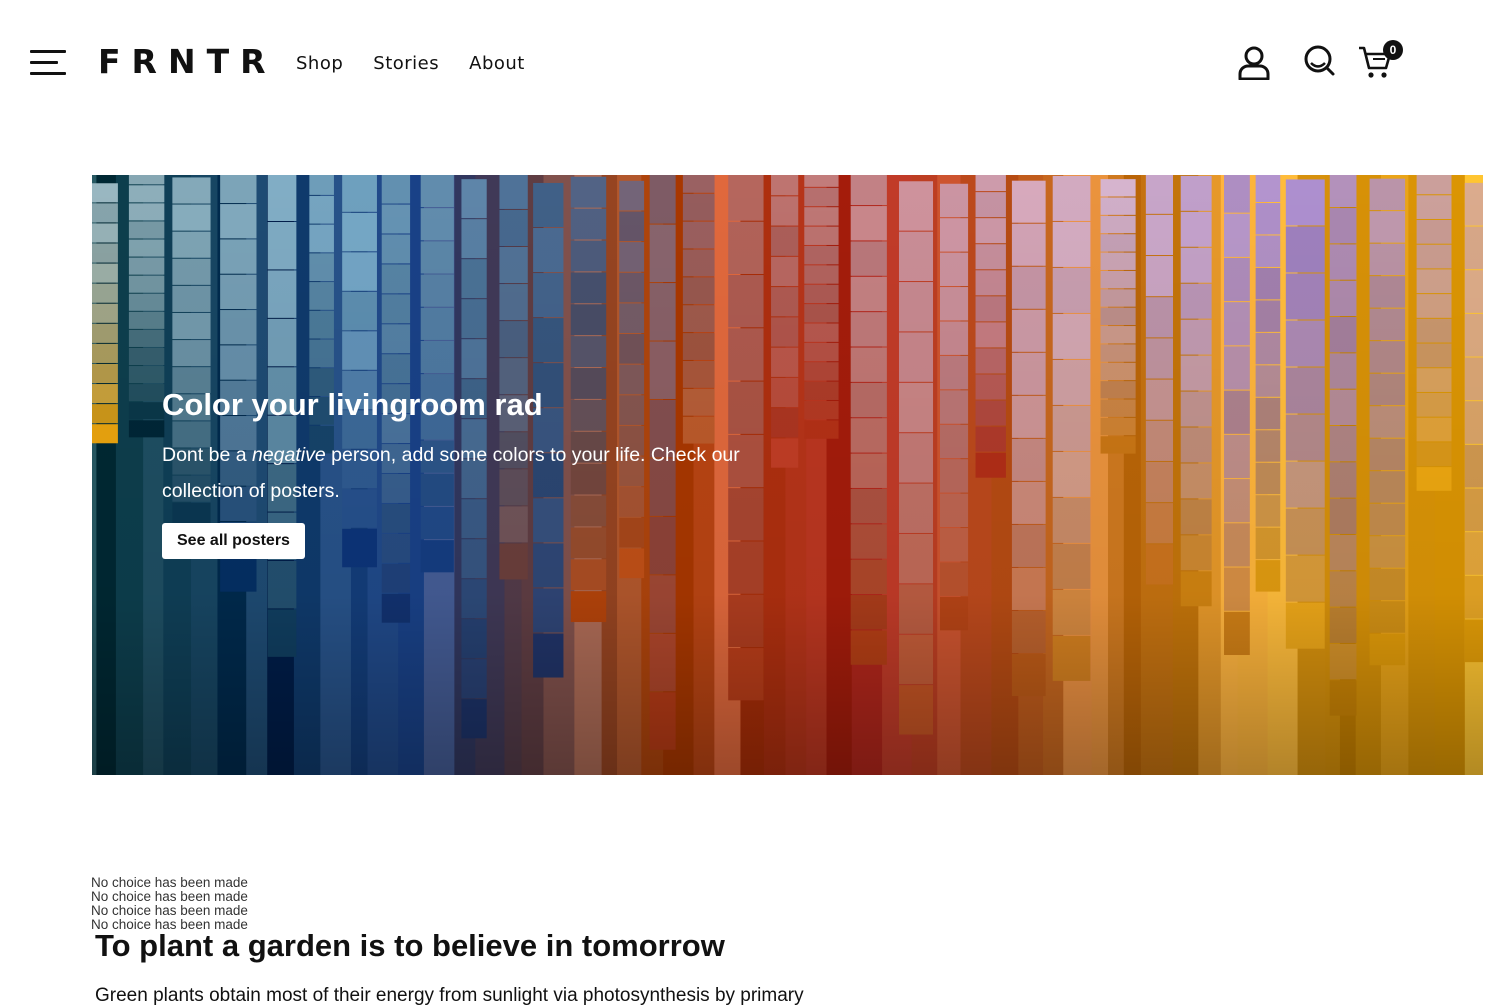  I want to click on site-logo: FRNTR, so click(187, 61).